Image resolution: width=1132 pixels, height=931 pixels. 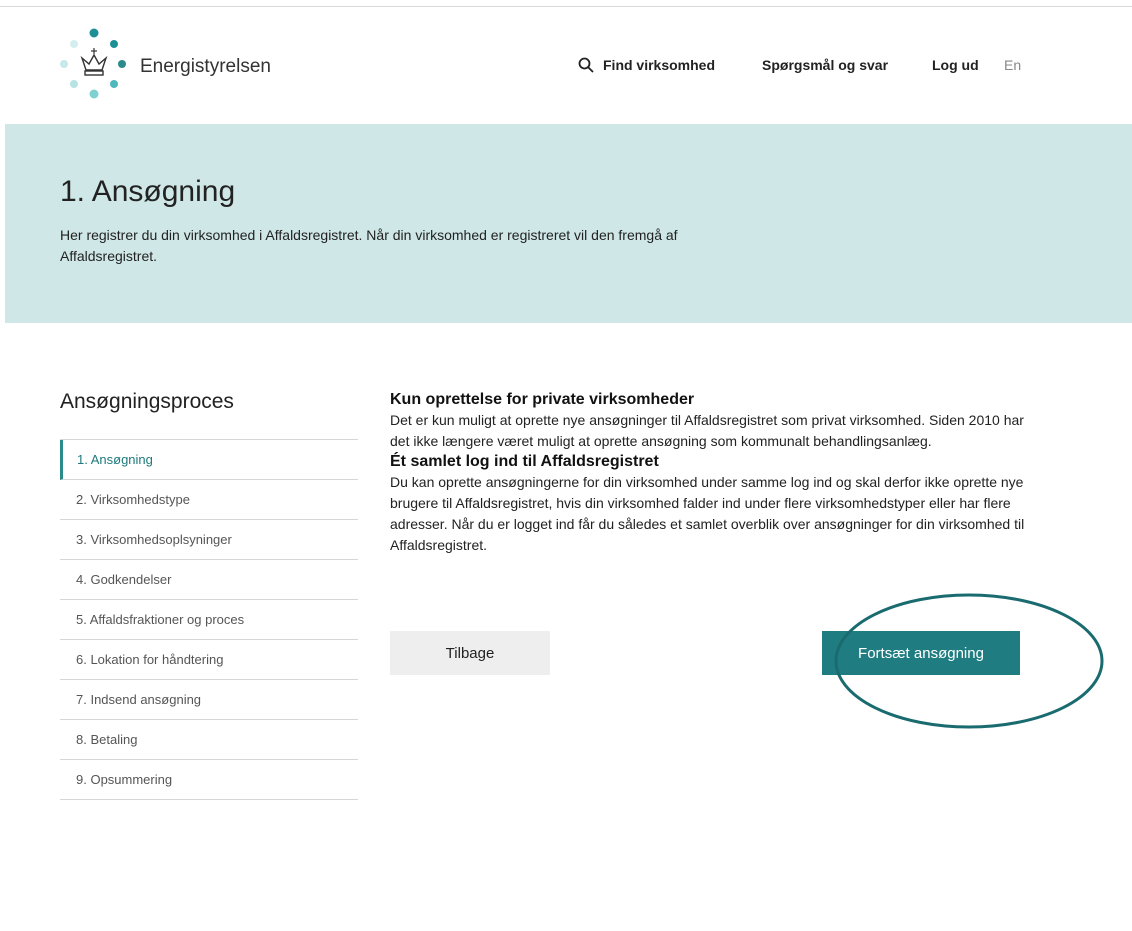 I want to click on section-heading-private: Kun oprettelse for private virksomheder, so click(x=542, y=399).